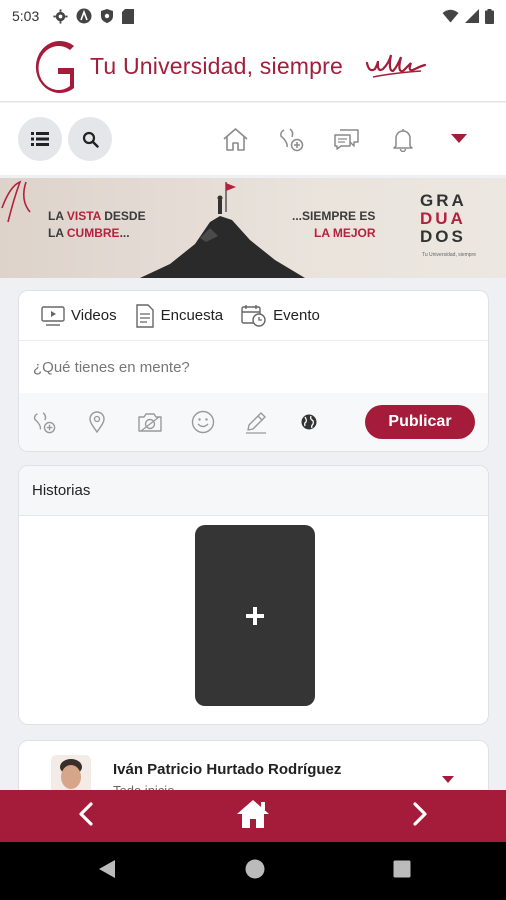  I want to click on back-button, so click(86, 816).